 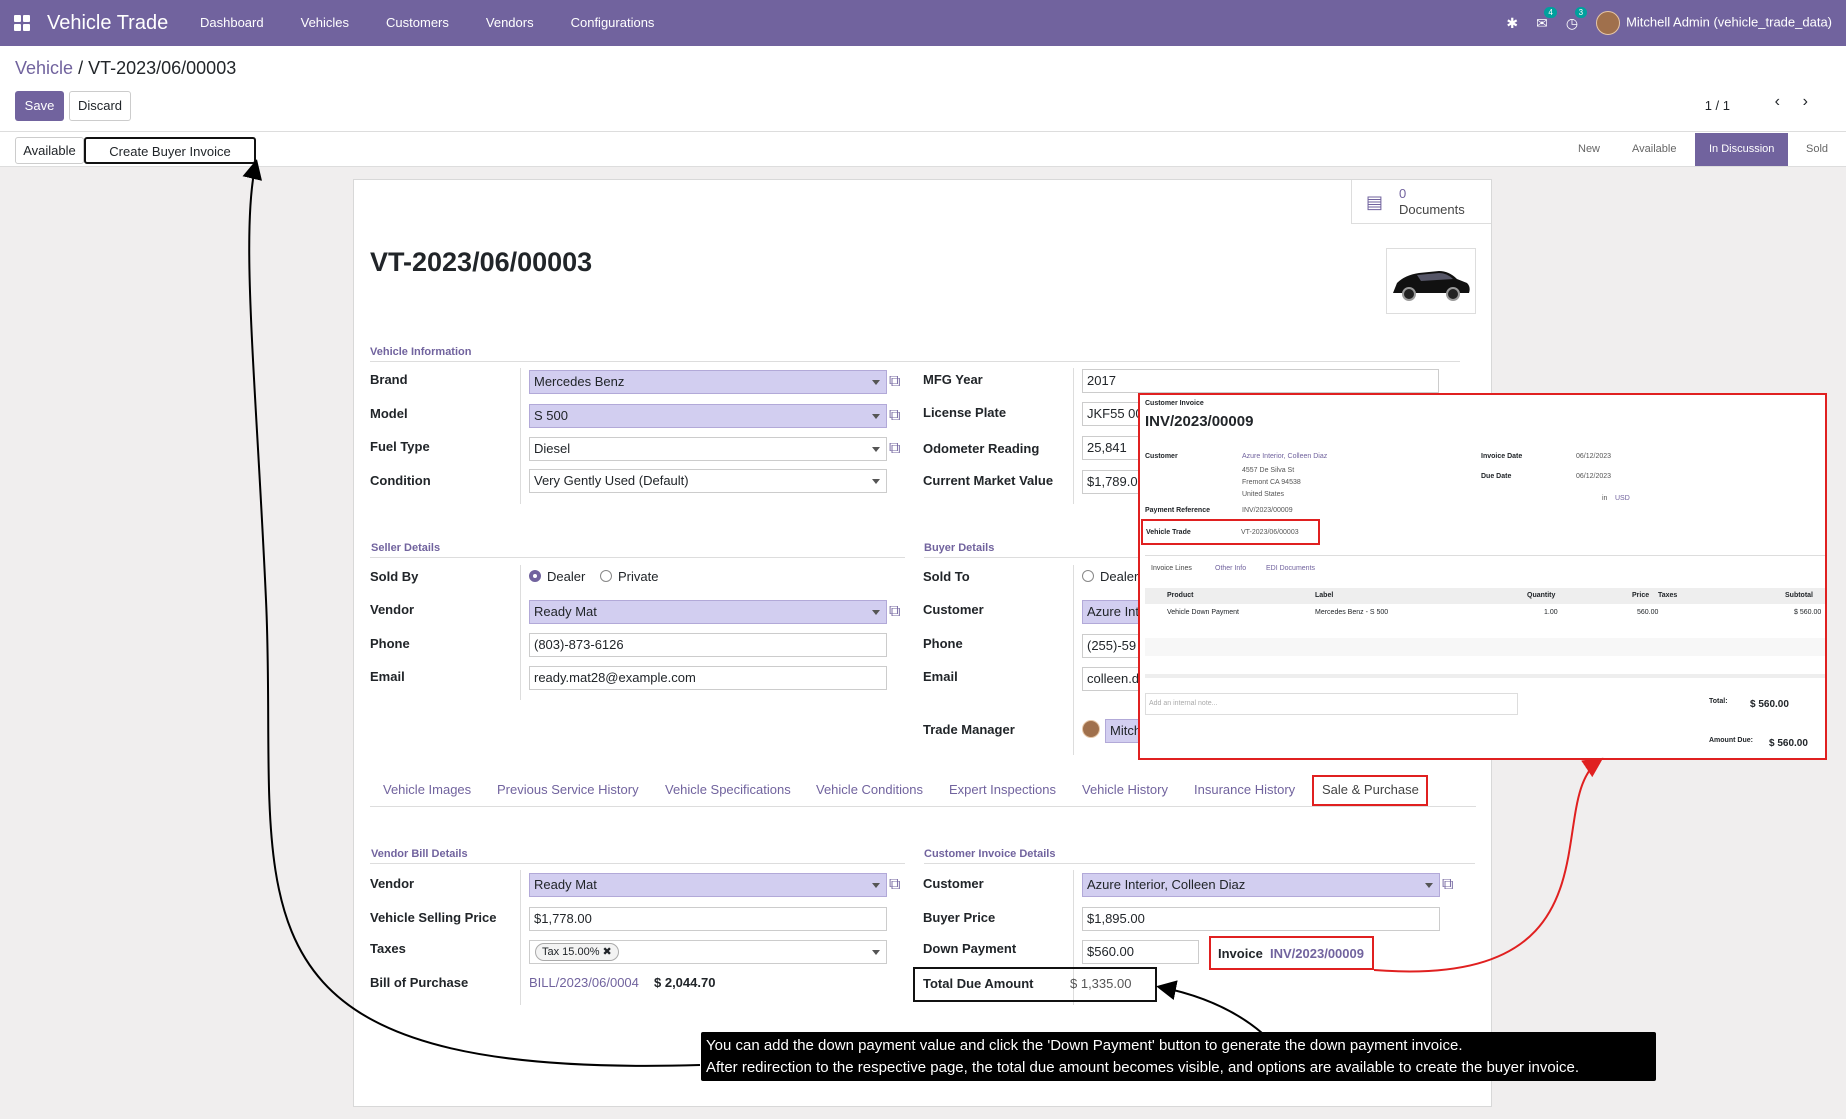 I want to click on tab-vehicle-specifications: Vehicle Specifications, so click(x=728, y=789).